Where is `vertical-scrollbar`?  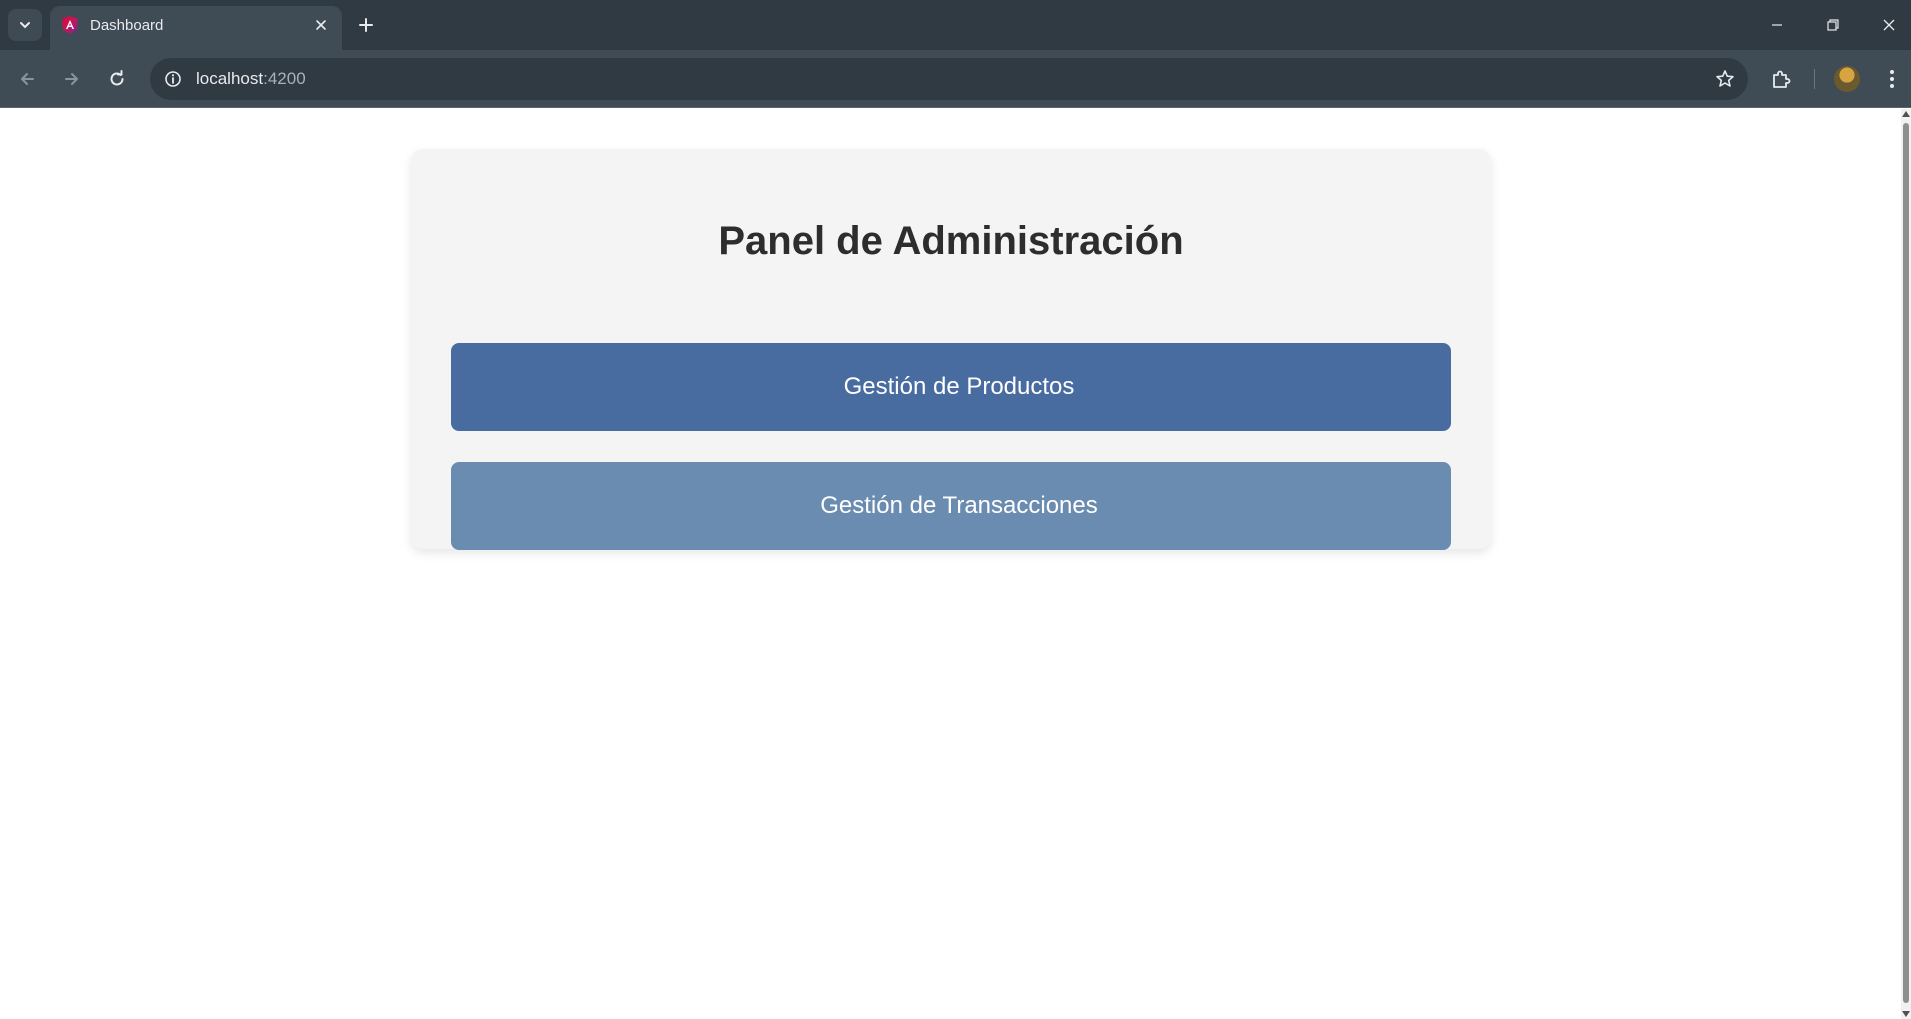
vertical-scrollbar is located at coordinates (1906, 564).